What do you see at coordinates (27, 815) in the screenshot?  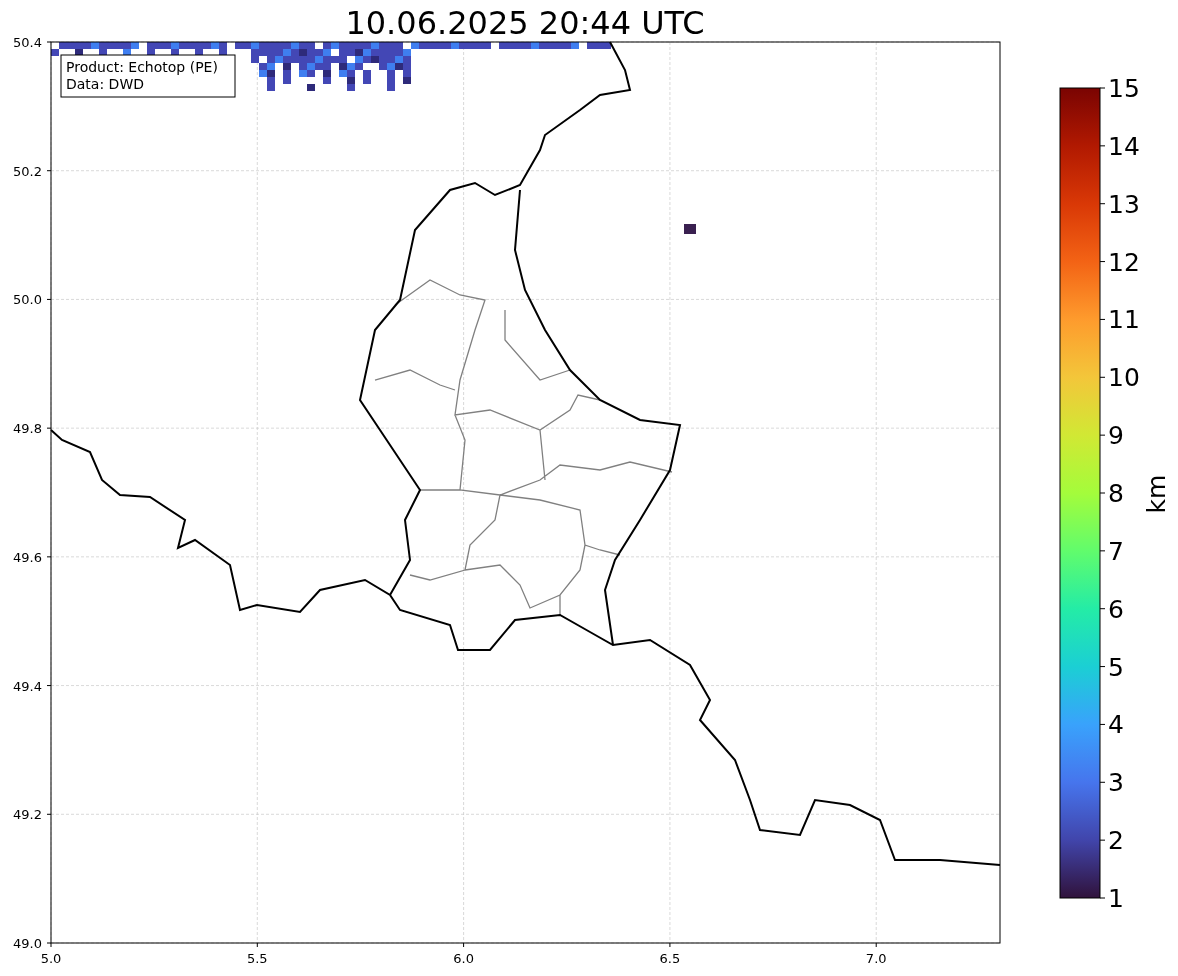 I see `y-tick-label: 49.2` at bounding box center [27, 815].